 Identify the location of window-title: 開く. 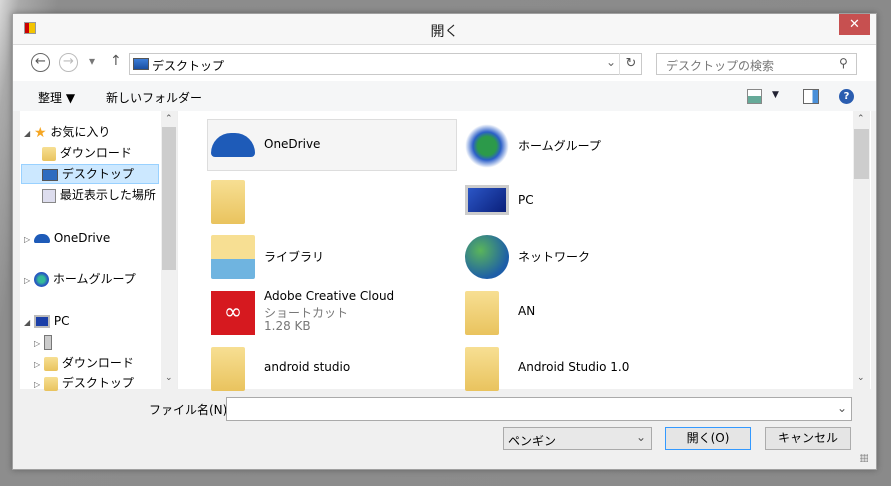
(444, 32).